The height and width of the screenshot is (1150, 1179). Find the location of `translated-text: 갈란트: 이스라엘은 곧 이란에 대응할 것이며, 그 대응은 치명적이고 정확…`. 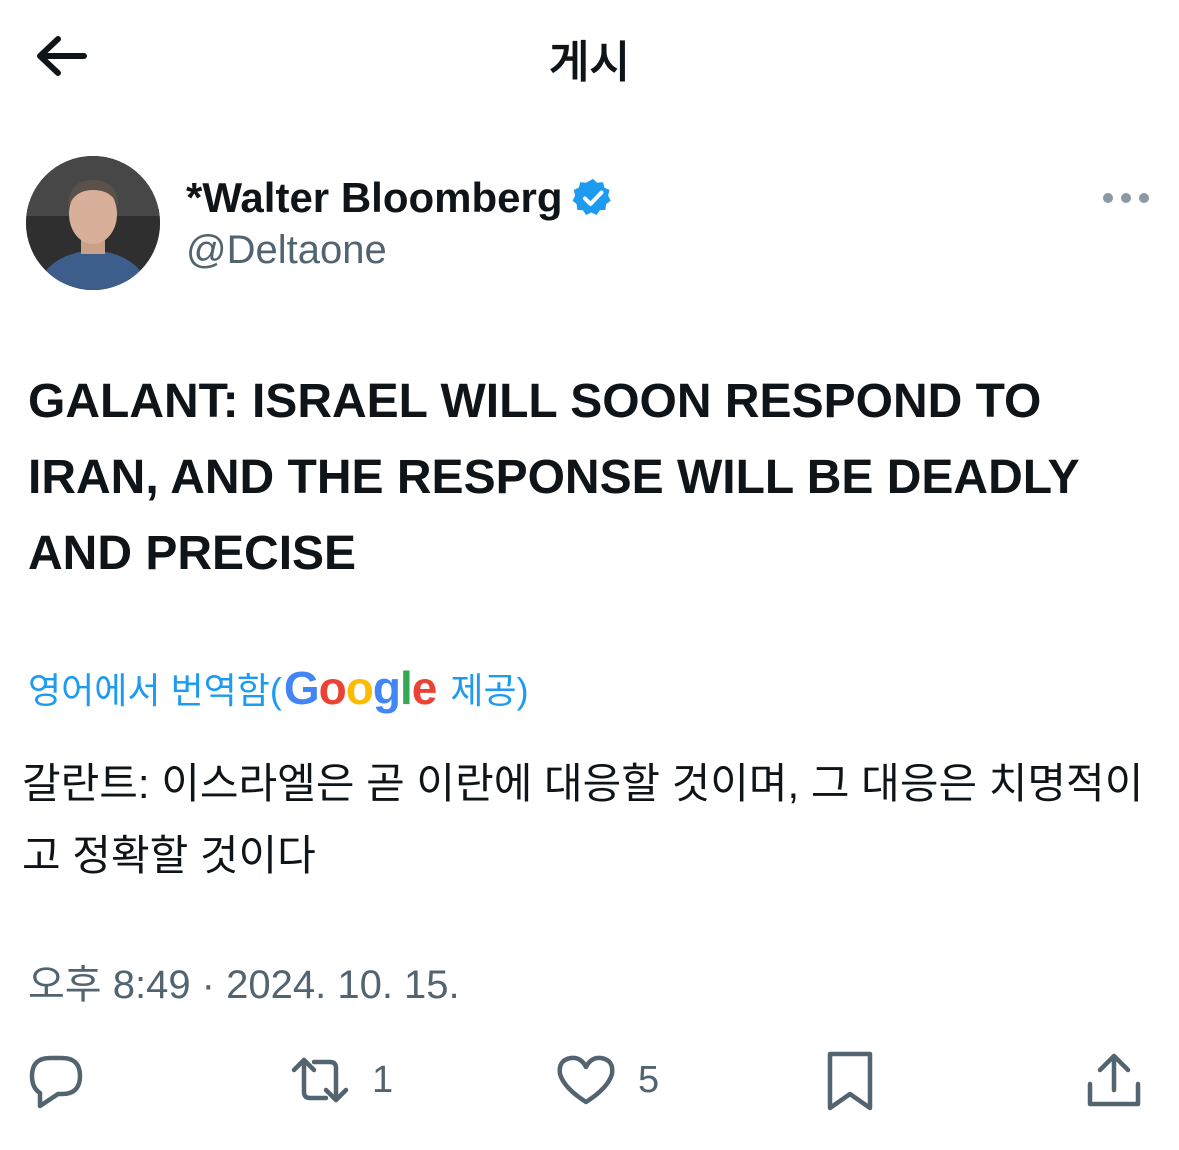

translated-text: 갈란트: 이스라엘은 곧 이란에 대응할 것이며, 그 대응은 치명적이고 정확… is located at coordinates (583, 819).